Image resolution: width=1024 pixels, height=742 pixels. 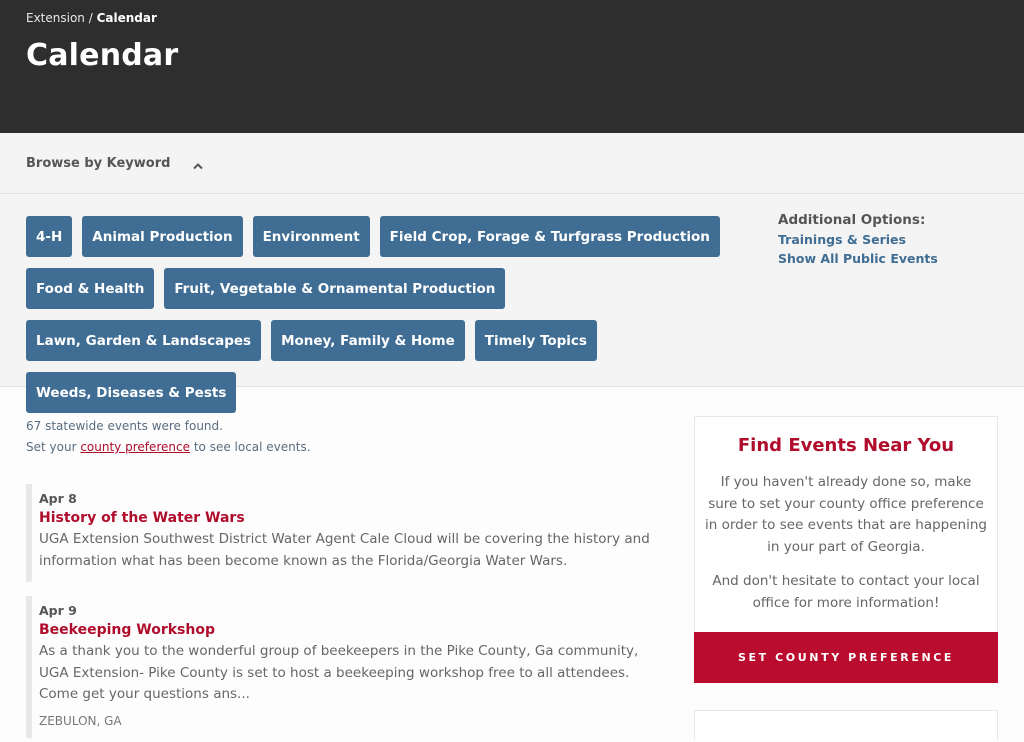 What do you see at coordinates (368, 340) in the screenshot?
I see `keyword-tag-money-family: Money, Family & Home` at bounding box center [368, 340].